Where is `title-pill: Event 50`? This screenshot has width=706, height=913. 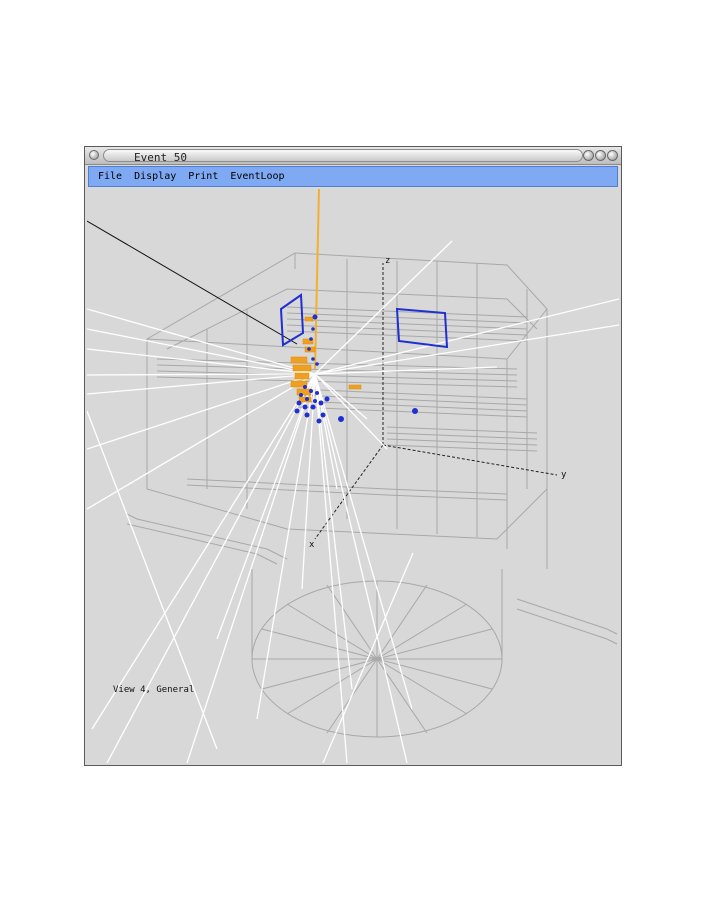
title-pill: Event 50 is located at coordinates (343, 156).